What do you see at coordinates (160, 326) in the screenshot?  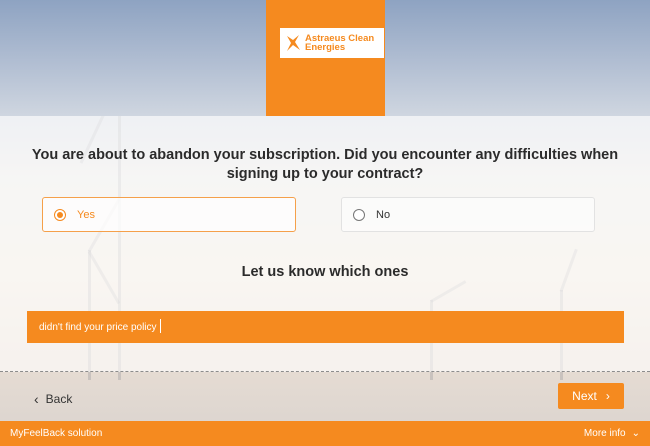 I see `text-caret` at bounding box center [160, 326].